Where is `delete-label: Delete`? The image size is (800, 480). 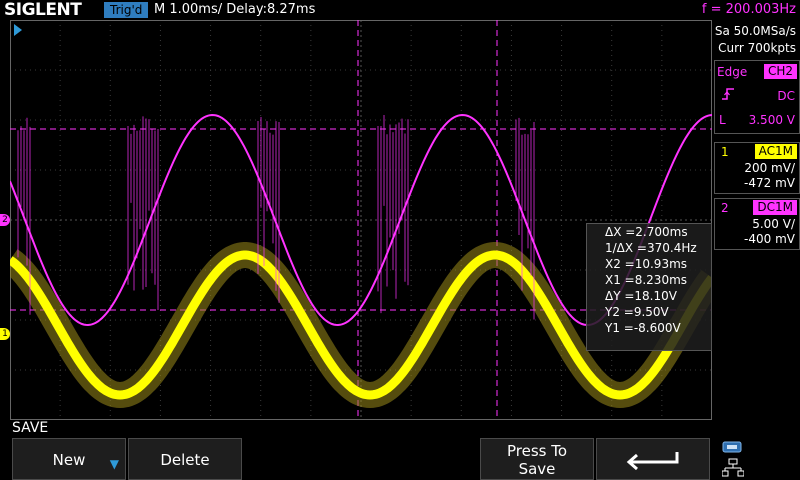
delete-label: Delete is located at coordinates (185, 454).